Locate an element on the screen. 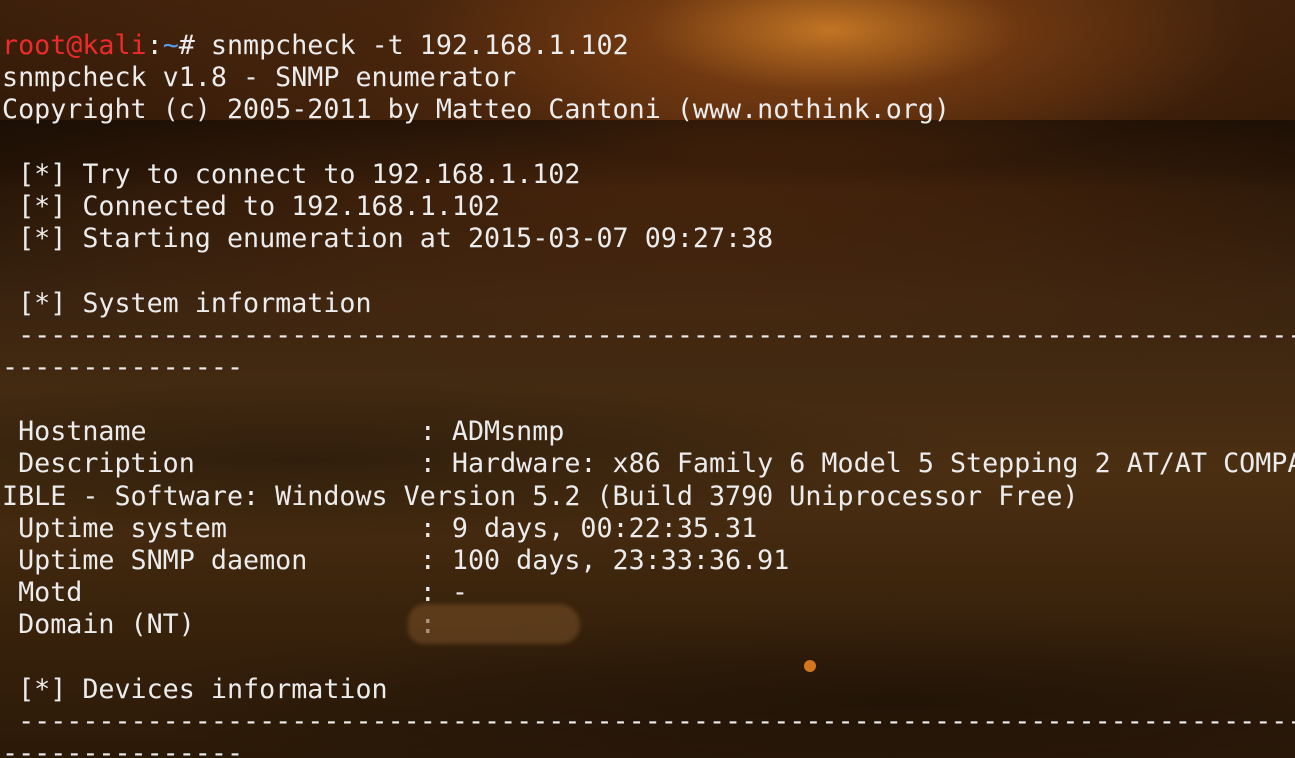 This screenshot has height=758, width=1295. uptime-system-row: Uptime system : 9 days, 00:22:35.31 is located at coordinates (380, 528).